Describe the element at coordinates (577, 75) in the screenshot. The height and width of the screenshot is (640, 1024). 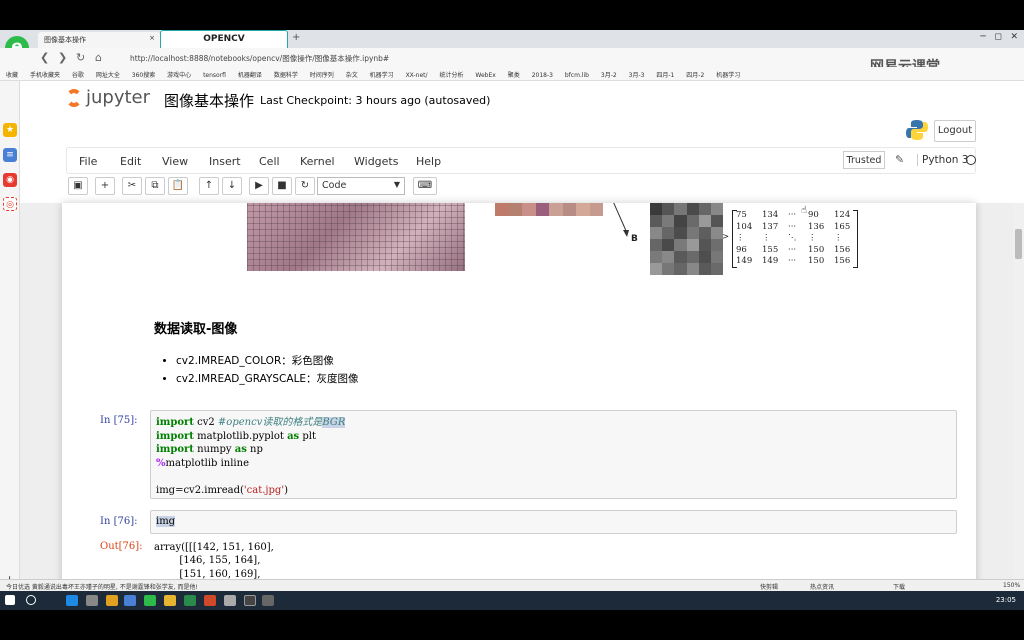
I see `bookmark: bfcm.lib` at that location.